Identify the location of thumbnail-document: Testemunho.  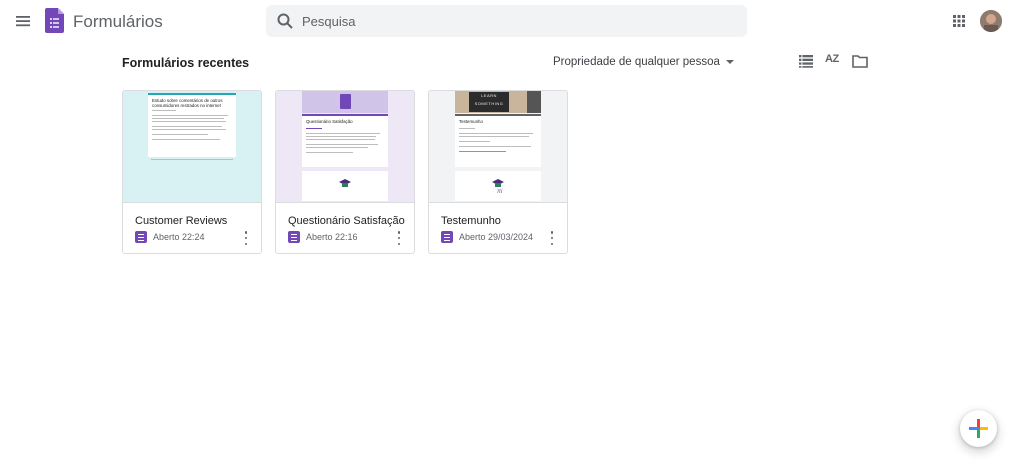
(498, 140).